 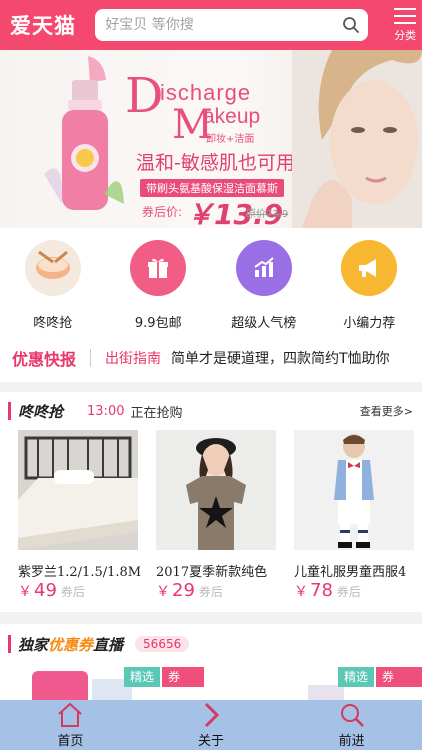 What do you see at coordinates (144, 96) in the screenshot?
I see `banner-heading-initial-d: D` at bounding box center [144, 96].